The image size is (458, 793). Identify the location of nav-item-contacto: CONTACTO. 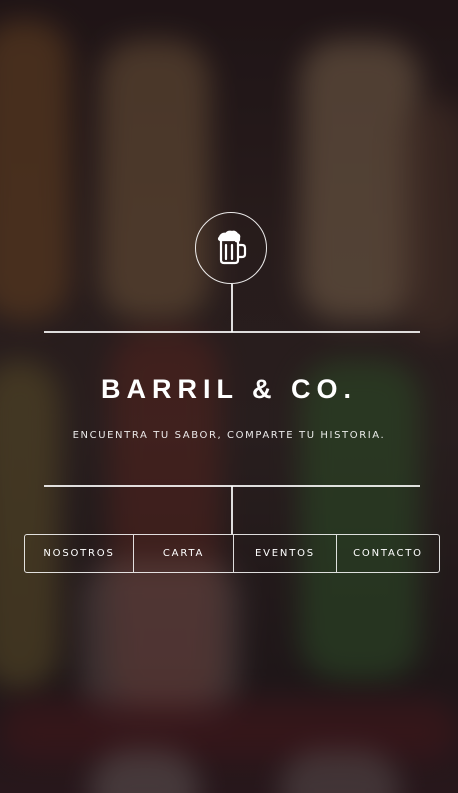
(387, 553).